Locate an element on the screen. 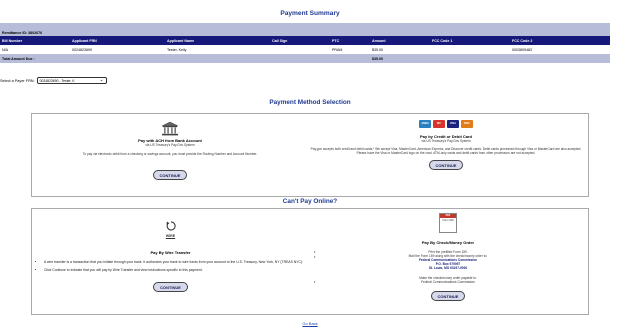 Image resolution: width=620 pixels, height=333 pixels. form-159-icon: PDF Form 159 is located at coordinates (448, 223).